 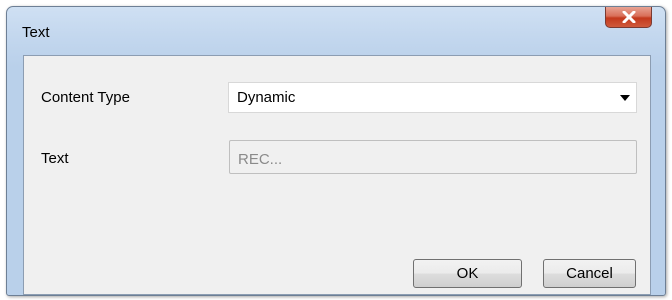 I want to click on close-button, so click(x=628, y=17).